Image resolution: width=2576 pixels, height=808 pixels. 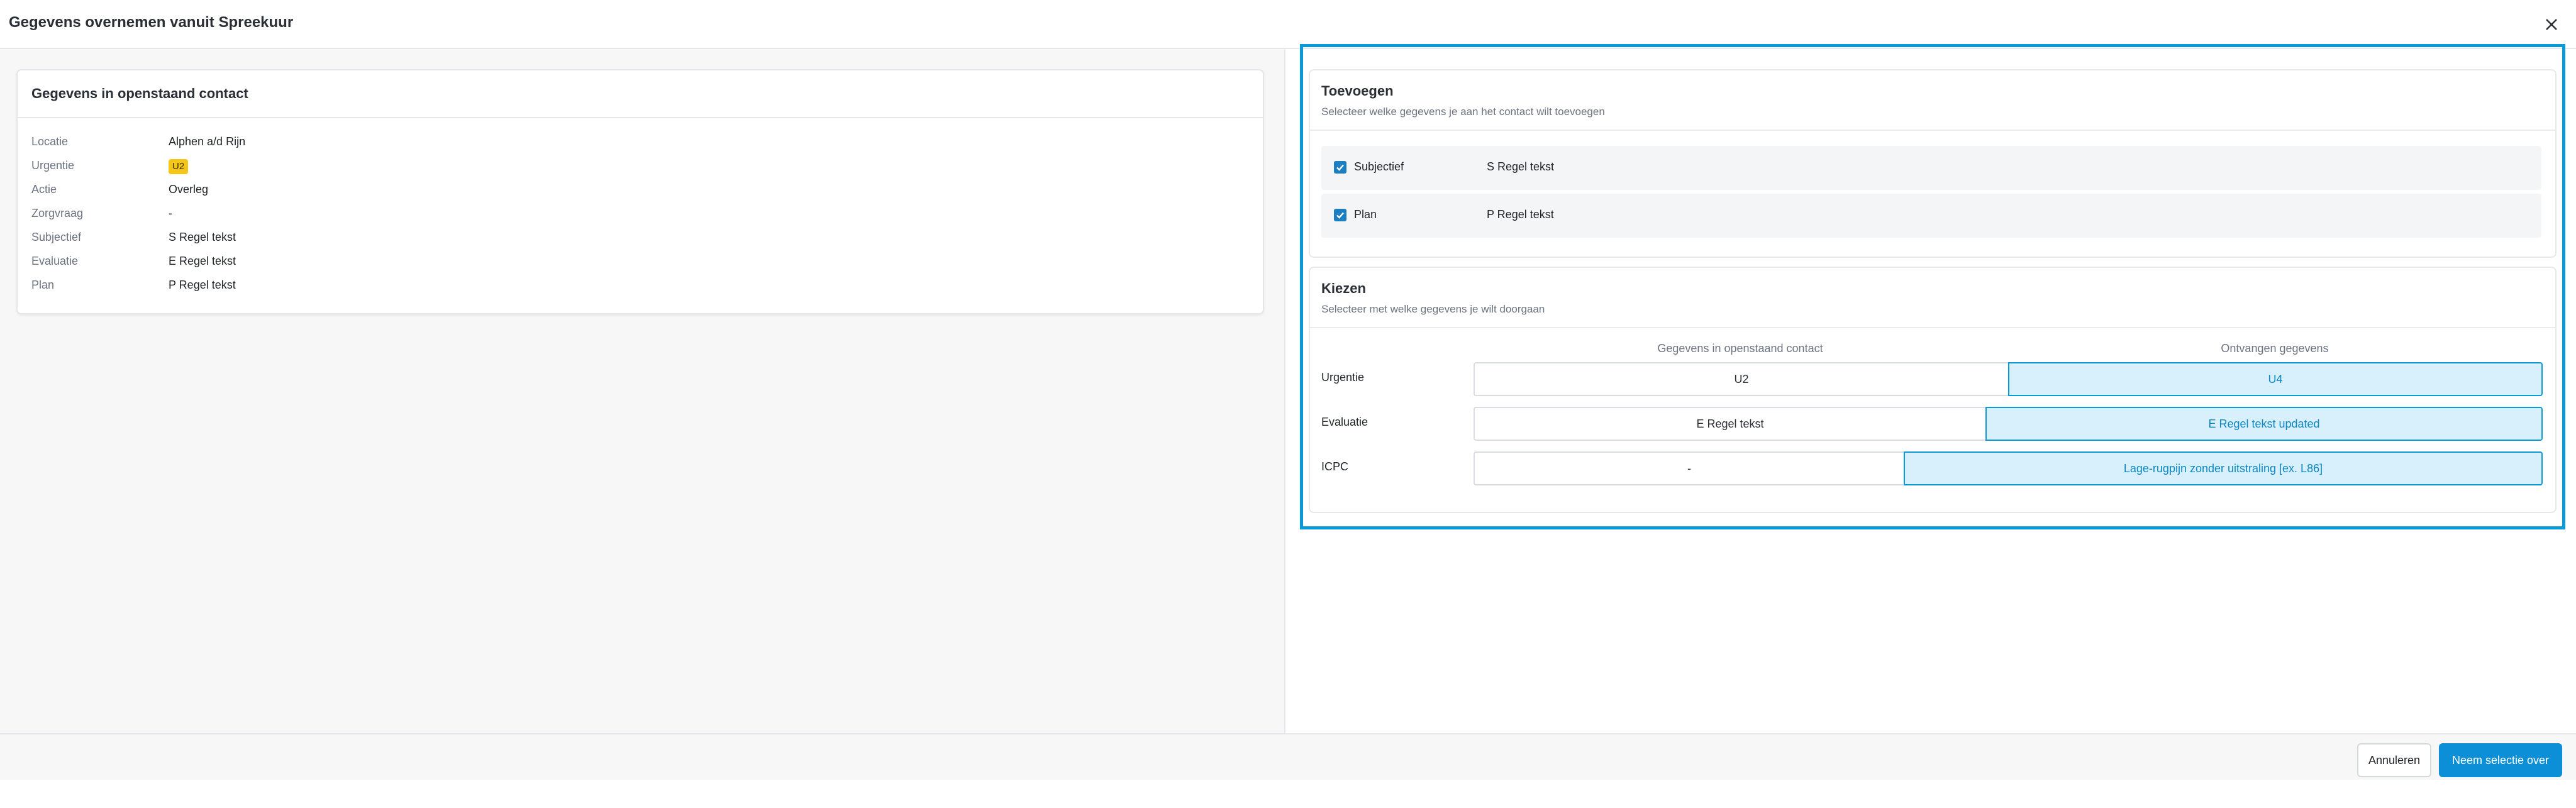 I want to click on choice-received-urgentie: U4, so click(x=2275, y=379).